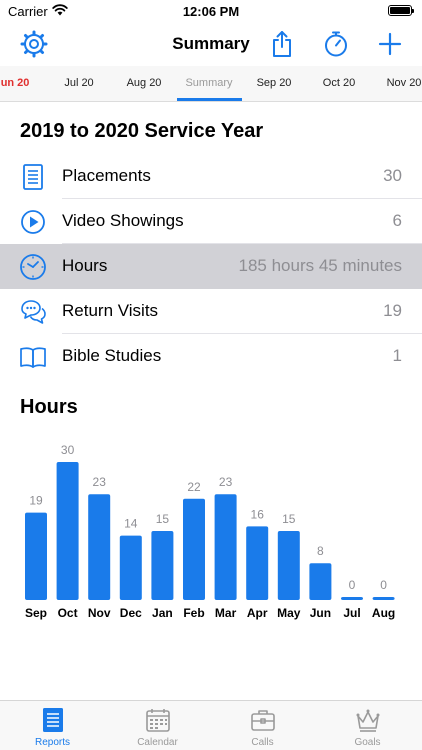 The height and width of the screenshot is (750, 422). I want to click on bar-apr, so click(257, 563).